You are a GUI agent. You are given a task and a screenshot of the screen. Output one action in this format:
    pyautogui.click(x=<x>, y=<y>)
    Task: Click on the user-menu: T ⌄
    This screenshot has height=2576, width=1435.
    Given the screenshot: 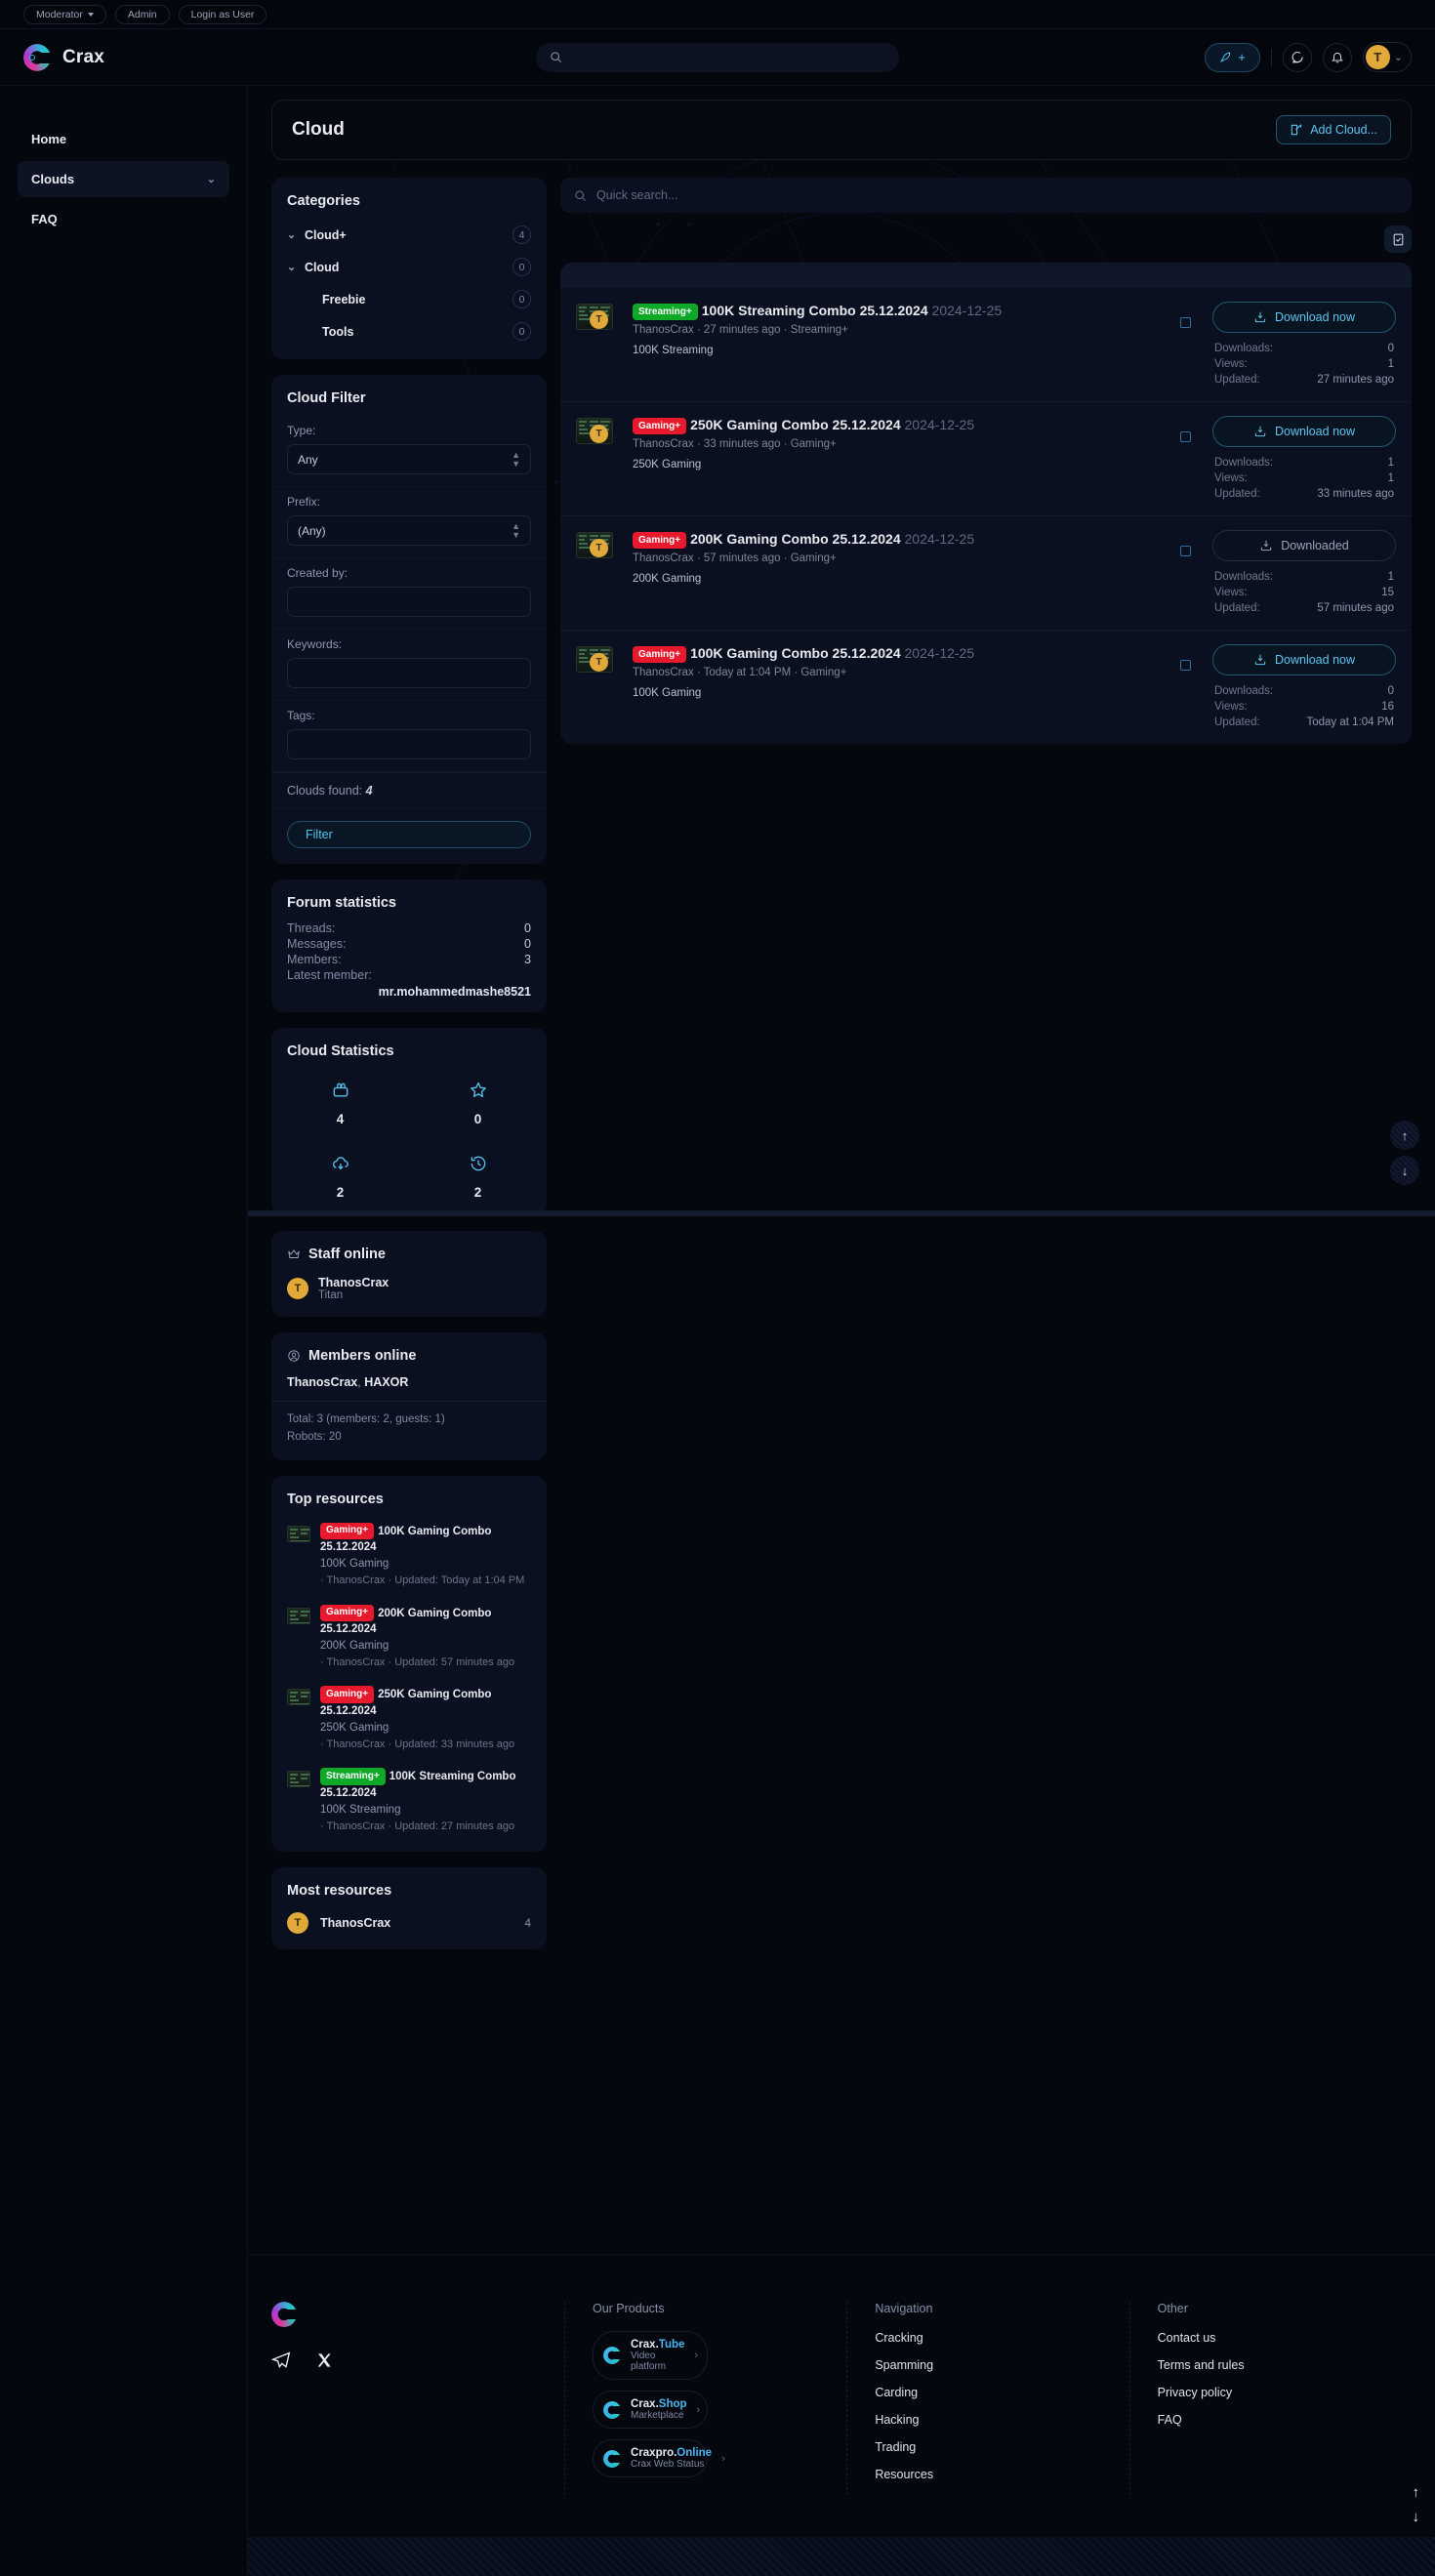 What is the action you would take?
    pyautogui.click(x=1387, y=57)
    